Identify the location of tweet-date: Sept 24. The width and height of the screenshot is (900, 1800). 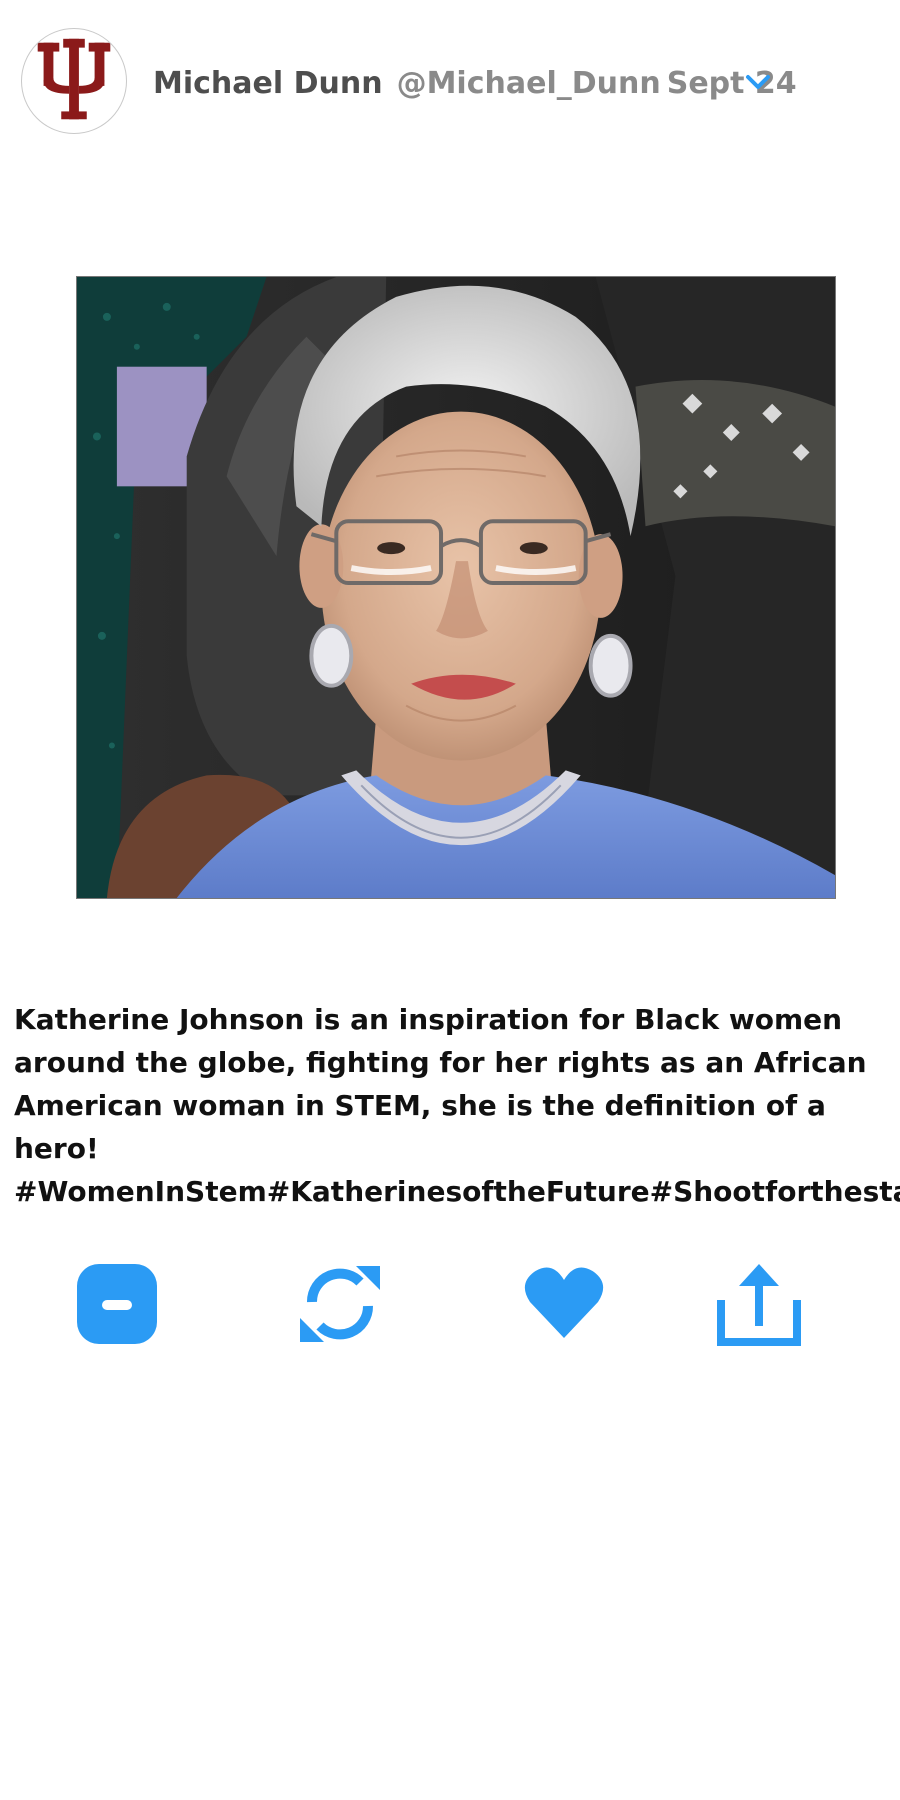
(732, 83).